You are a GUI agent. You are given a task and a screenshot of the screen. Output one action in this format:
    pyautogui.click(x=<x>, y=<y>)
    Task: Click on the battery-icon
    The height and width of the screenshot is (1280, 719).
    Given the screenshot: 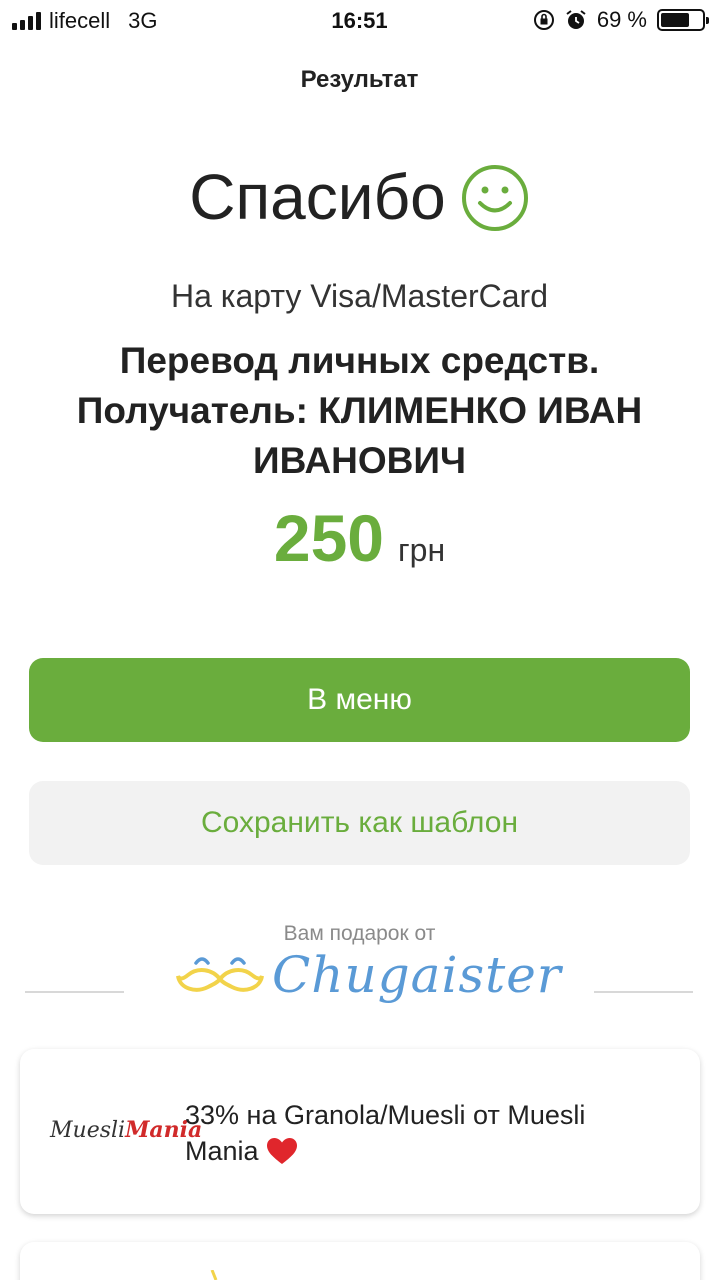 What is the action you would take?
    pyautogui.click(x=683, y=20)
    